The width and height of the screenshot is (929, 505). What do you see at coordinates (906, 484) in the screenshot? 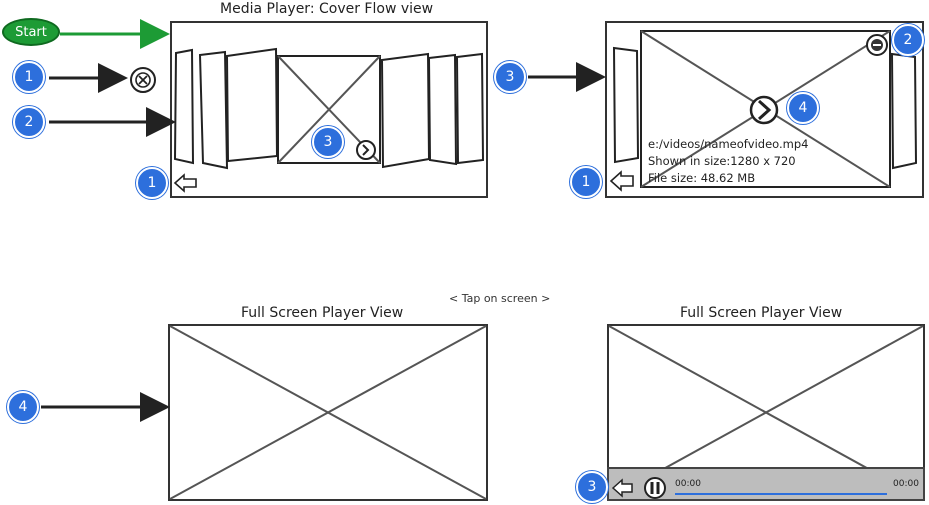
I see `time-end: 00:00` at bounding box center [906, 484].